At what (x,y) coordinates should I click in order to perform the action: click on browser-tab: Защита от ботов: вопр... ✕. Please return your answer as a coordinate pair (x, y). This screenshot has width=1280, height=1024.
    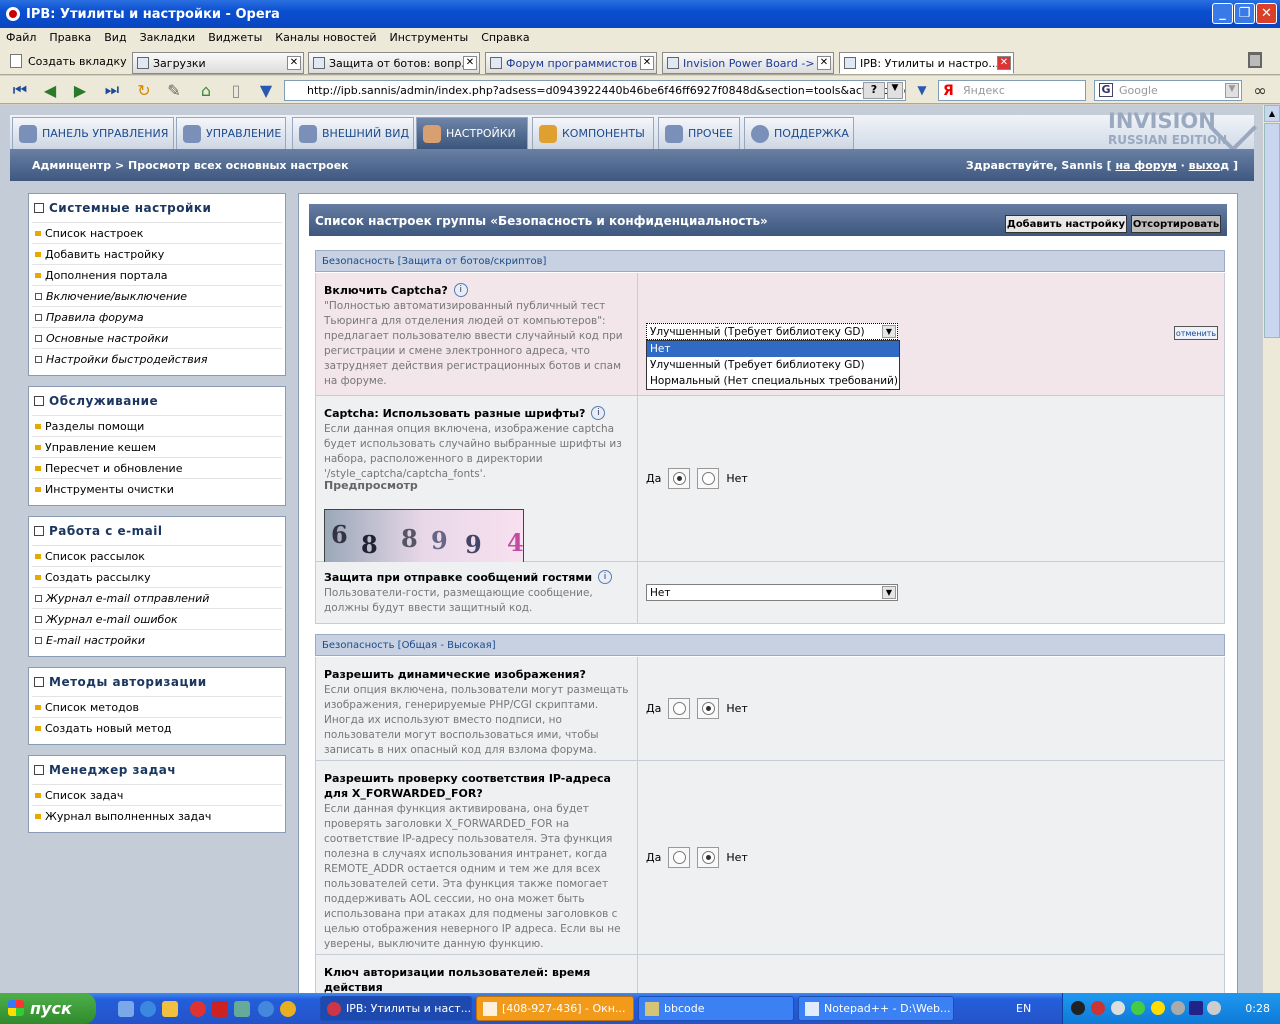
    Looking at the image, I should click on (394, 63).